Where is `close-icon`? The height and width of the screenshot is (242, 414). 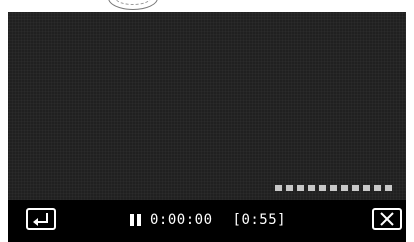 close-icon is located at coordinates (387, 219).